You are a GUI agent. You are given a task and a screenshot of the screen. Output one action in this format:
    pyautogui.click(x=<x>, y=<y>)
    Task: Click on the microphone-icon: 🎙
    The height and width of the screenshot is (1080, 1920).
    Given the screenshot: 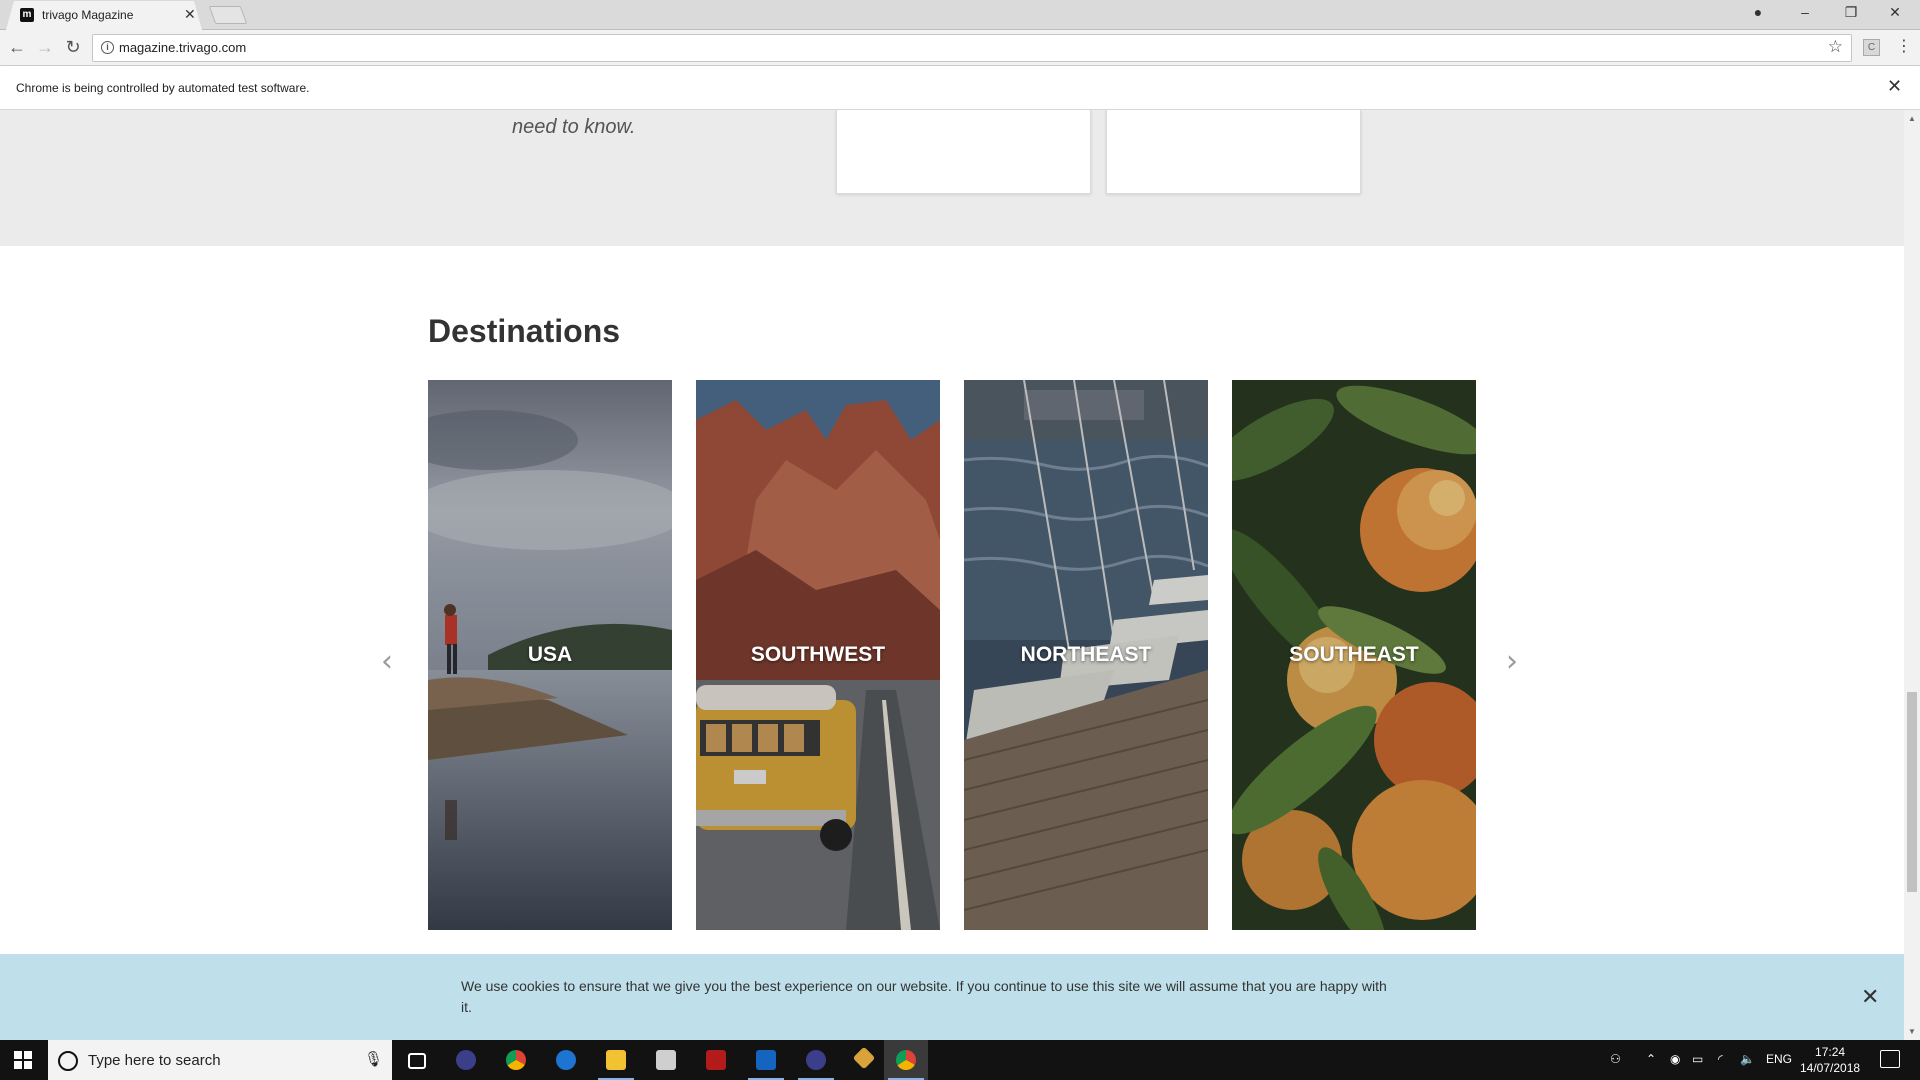 What is the action you would take?
    pyautogui.click(x=373, y=1059)
    